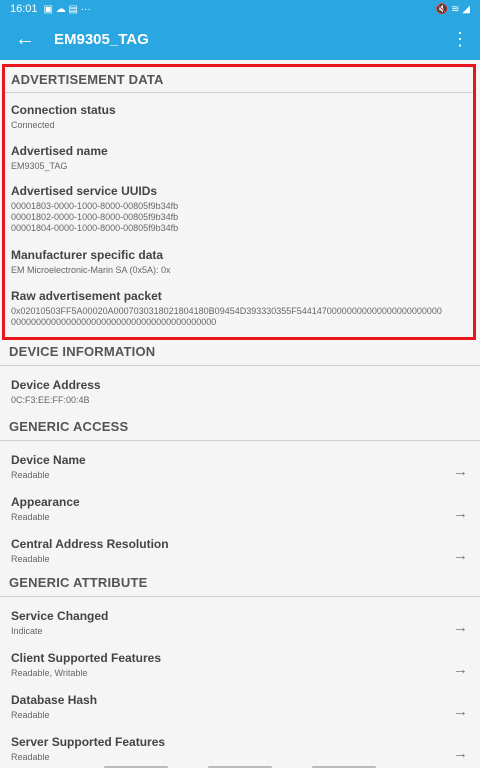 This screenshot has height=768, width=480. What do you see at coordinates (67, 9) in the screenshot?
I see `notification-icons: ▣ ☁ ▤ ···` at bounding box center [67, 9].